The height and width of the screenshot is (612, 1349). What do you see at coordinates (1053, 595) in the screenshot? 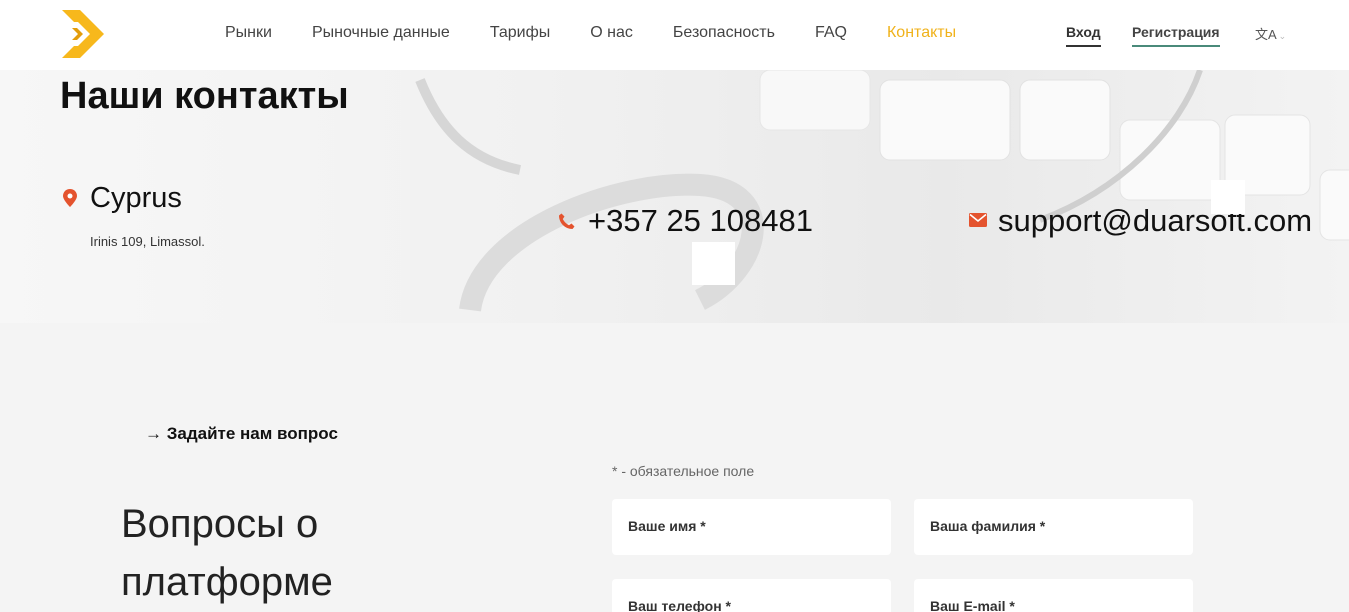
I see `email-field: Ваш E-mail *` at bounding box center [1053, 595].